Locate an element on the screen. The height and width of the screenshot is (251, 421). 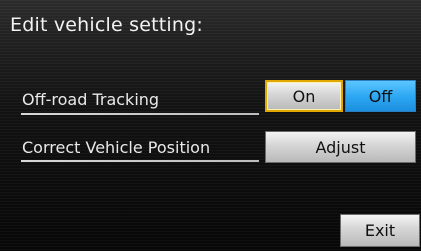
setting-label-correct-vehicle-position: Correct Vehicle Position is located at coordinates (116, 147).